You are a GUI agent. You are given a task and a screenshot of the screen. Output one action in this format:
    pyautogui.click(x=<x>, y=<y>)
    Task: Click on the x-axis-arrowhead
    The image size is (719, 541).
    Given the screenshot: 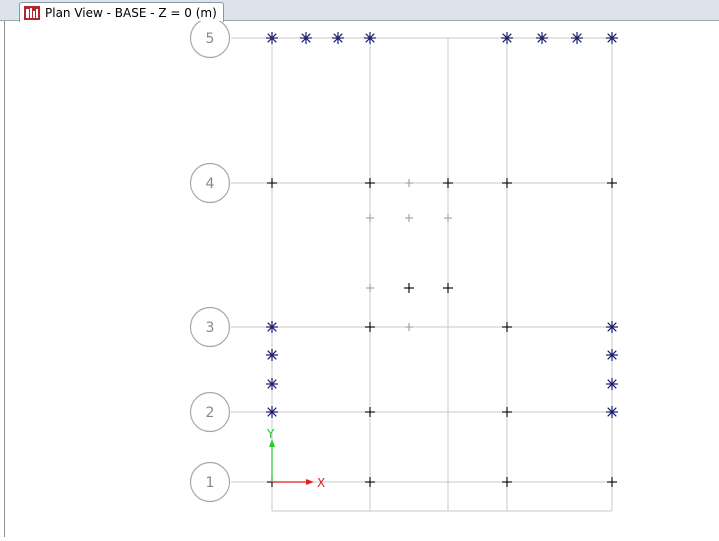 What is the action you would take?
    pyautogui.click(x=310, y=482)
    